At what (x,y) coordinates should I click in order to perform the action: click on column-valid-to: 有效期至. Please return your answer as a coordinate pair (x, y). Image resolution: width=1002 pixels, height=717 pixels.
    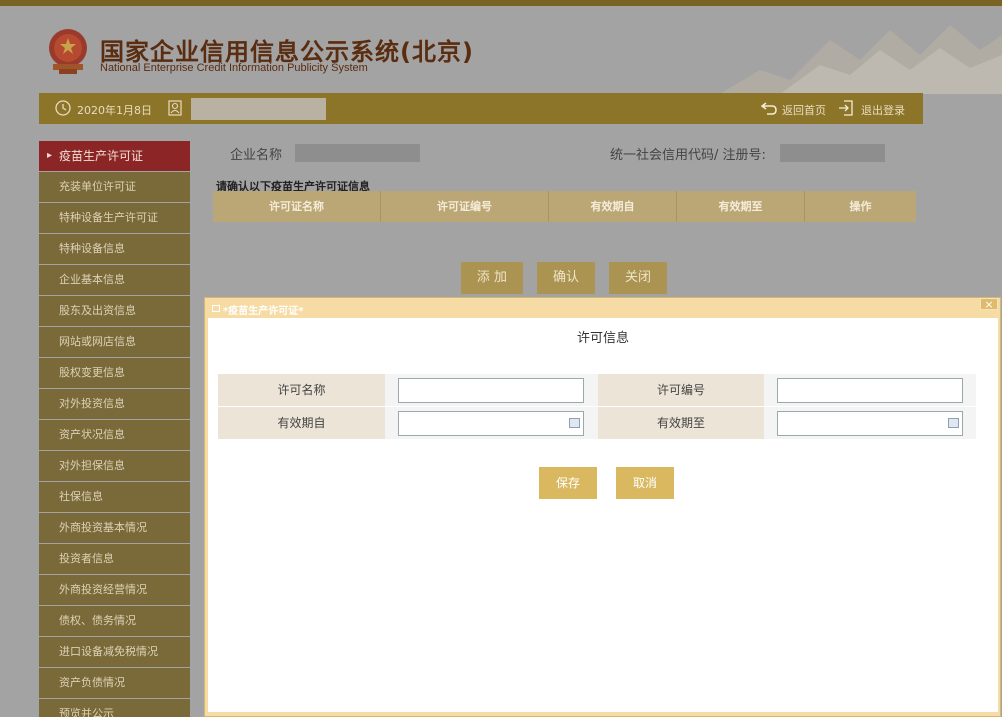
    Looking at the image, I should click on (741, 206).